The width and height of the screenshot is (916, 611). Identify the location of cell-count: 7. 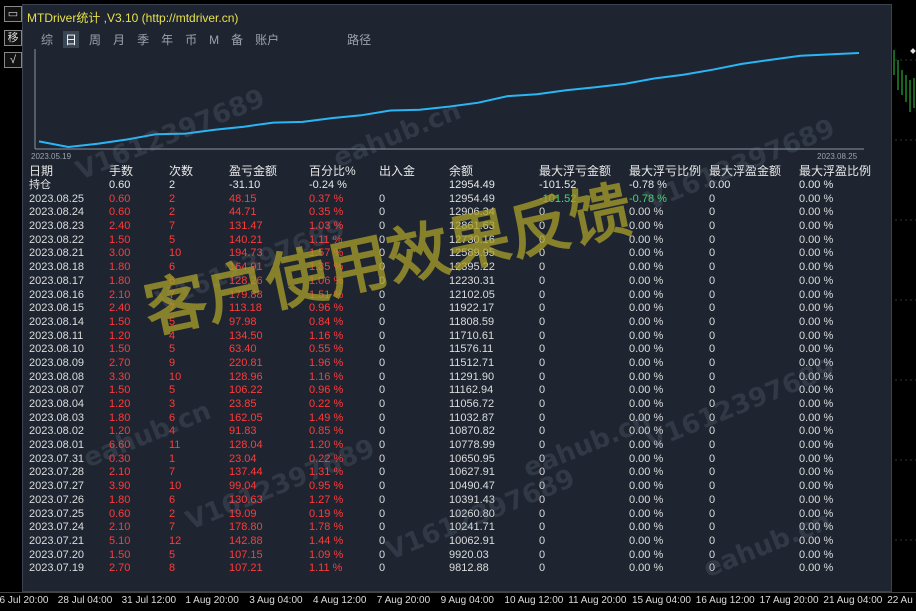
(172, 472).